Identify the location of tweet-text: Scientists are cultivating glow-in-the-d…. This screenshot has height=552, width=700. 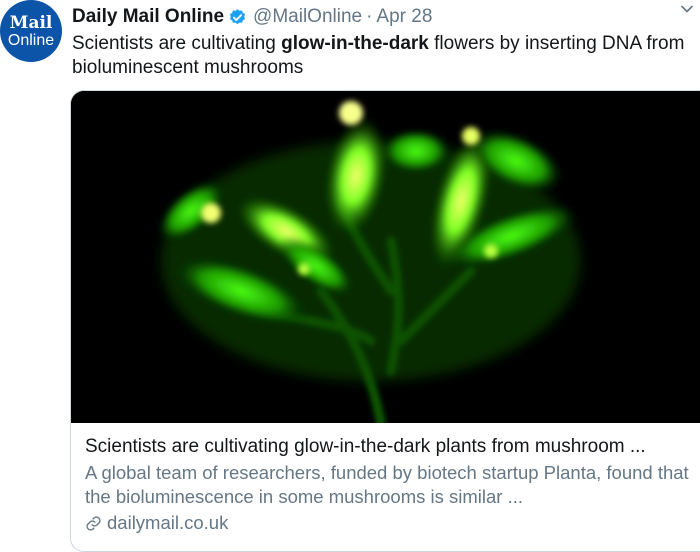
(384, 56).